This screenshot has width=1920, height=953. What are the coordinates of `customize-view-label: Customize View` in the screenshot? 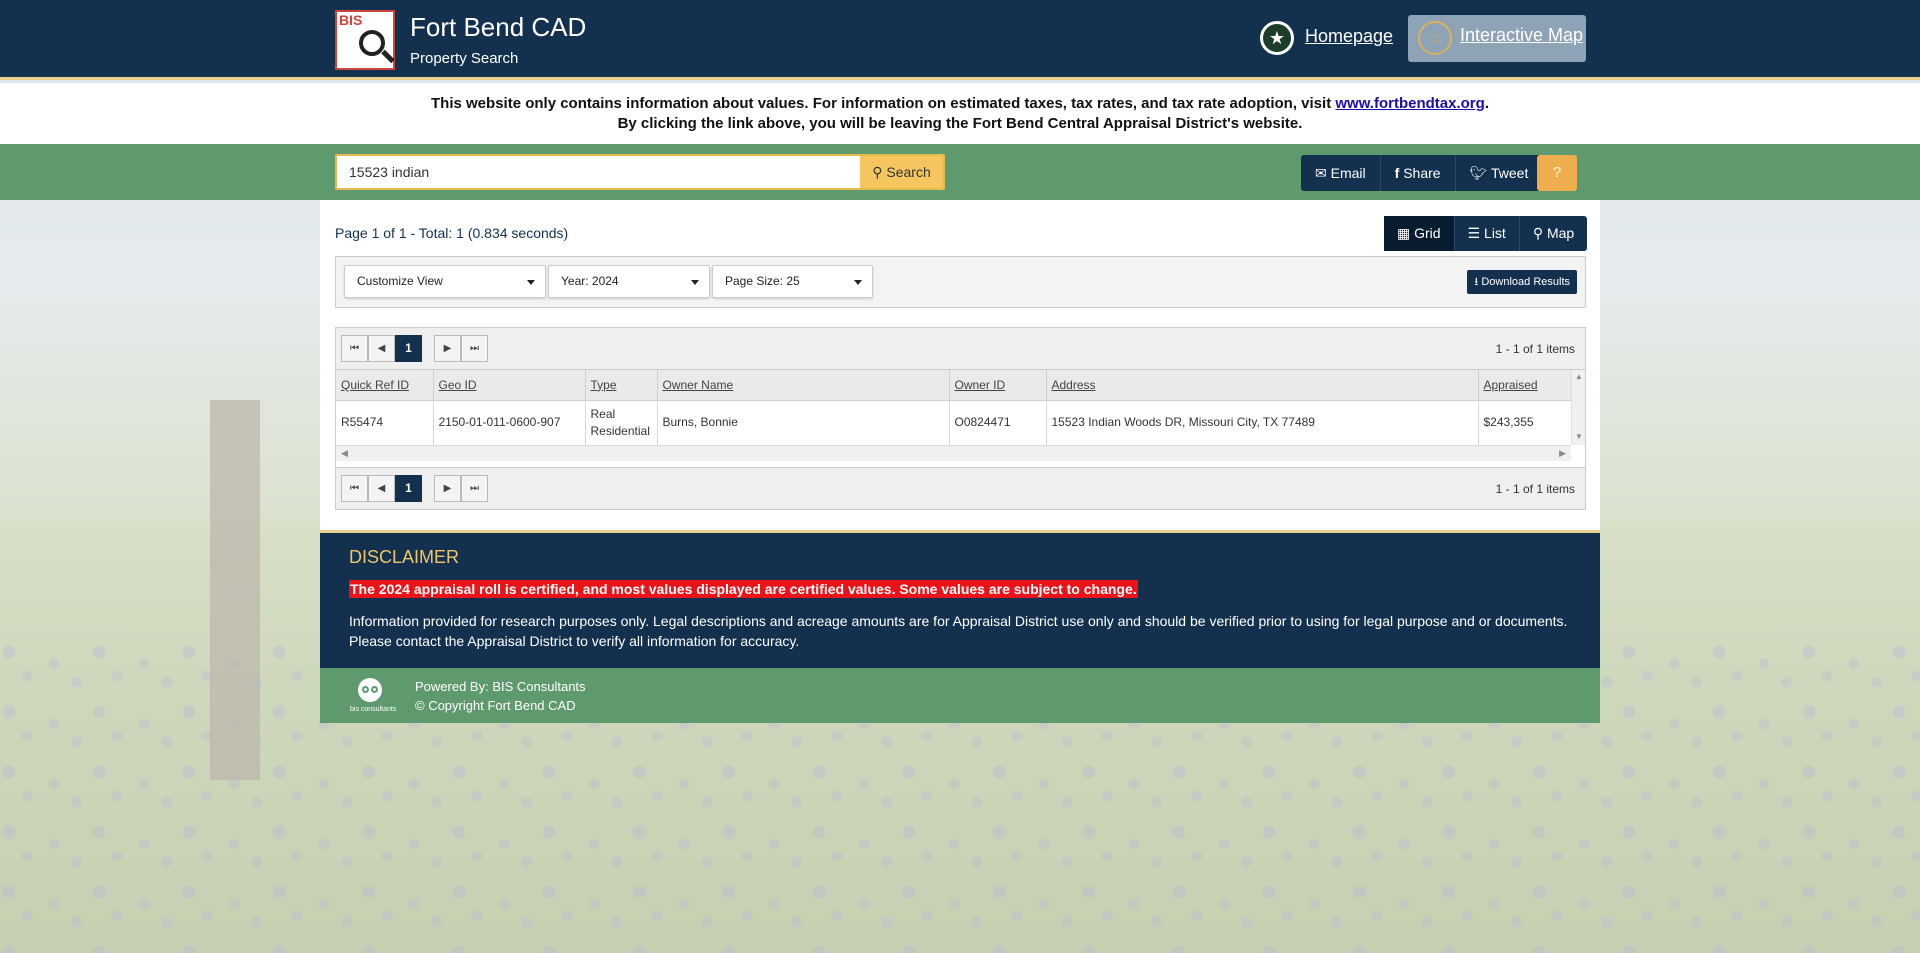 It's located at (400, 281).